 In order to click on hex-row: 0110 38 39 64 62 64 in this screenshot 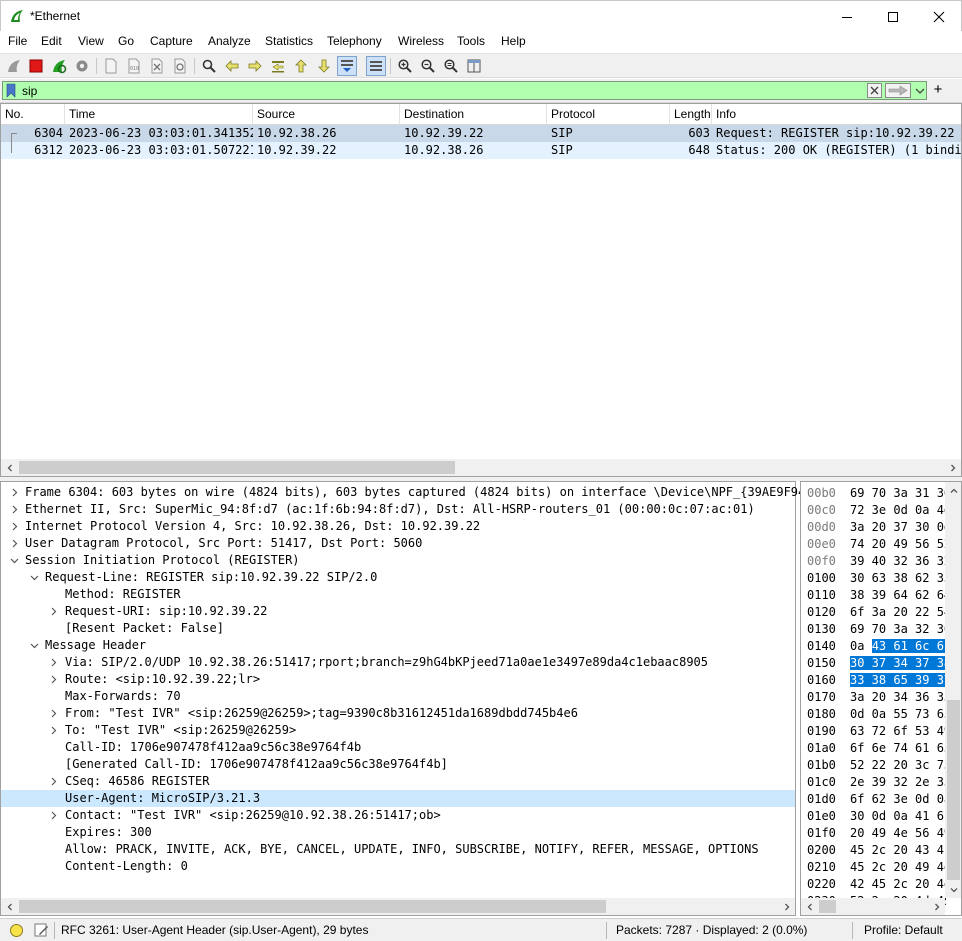, I will do `click(873, 595)`.